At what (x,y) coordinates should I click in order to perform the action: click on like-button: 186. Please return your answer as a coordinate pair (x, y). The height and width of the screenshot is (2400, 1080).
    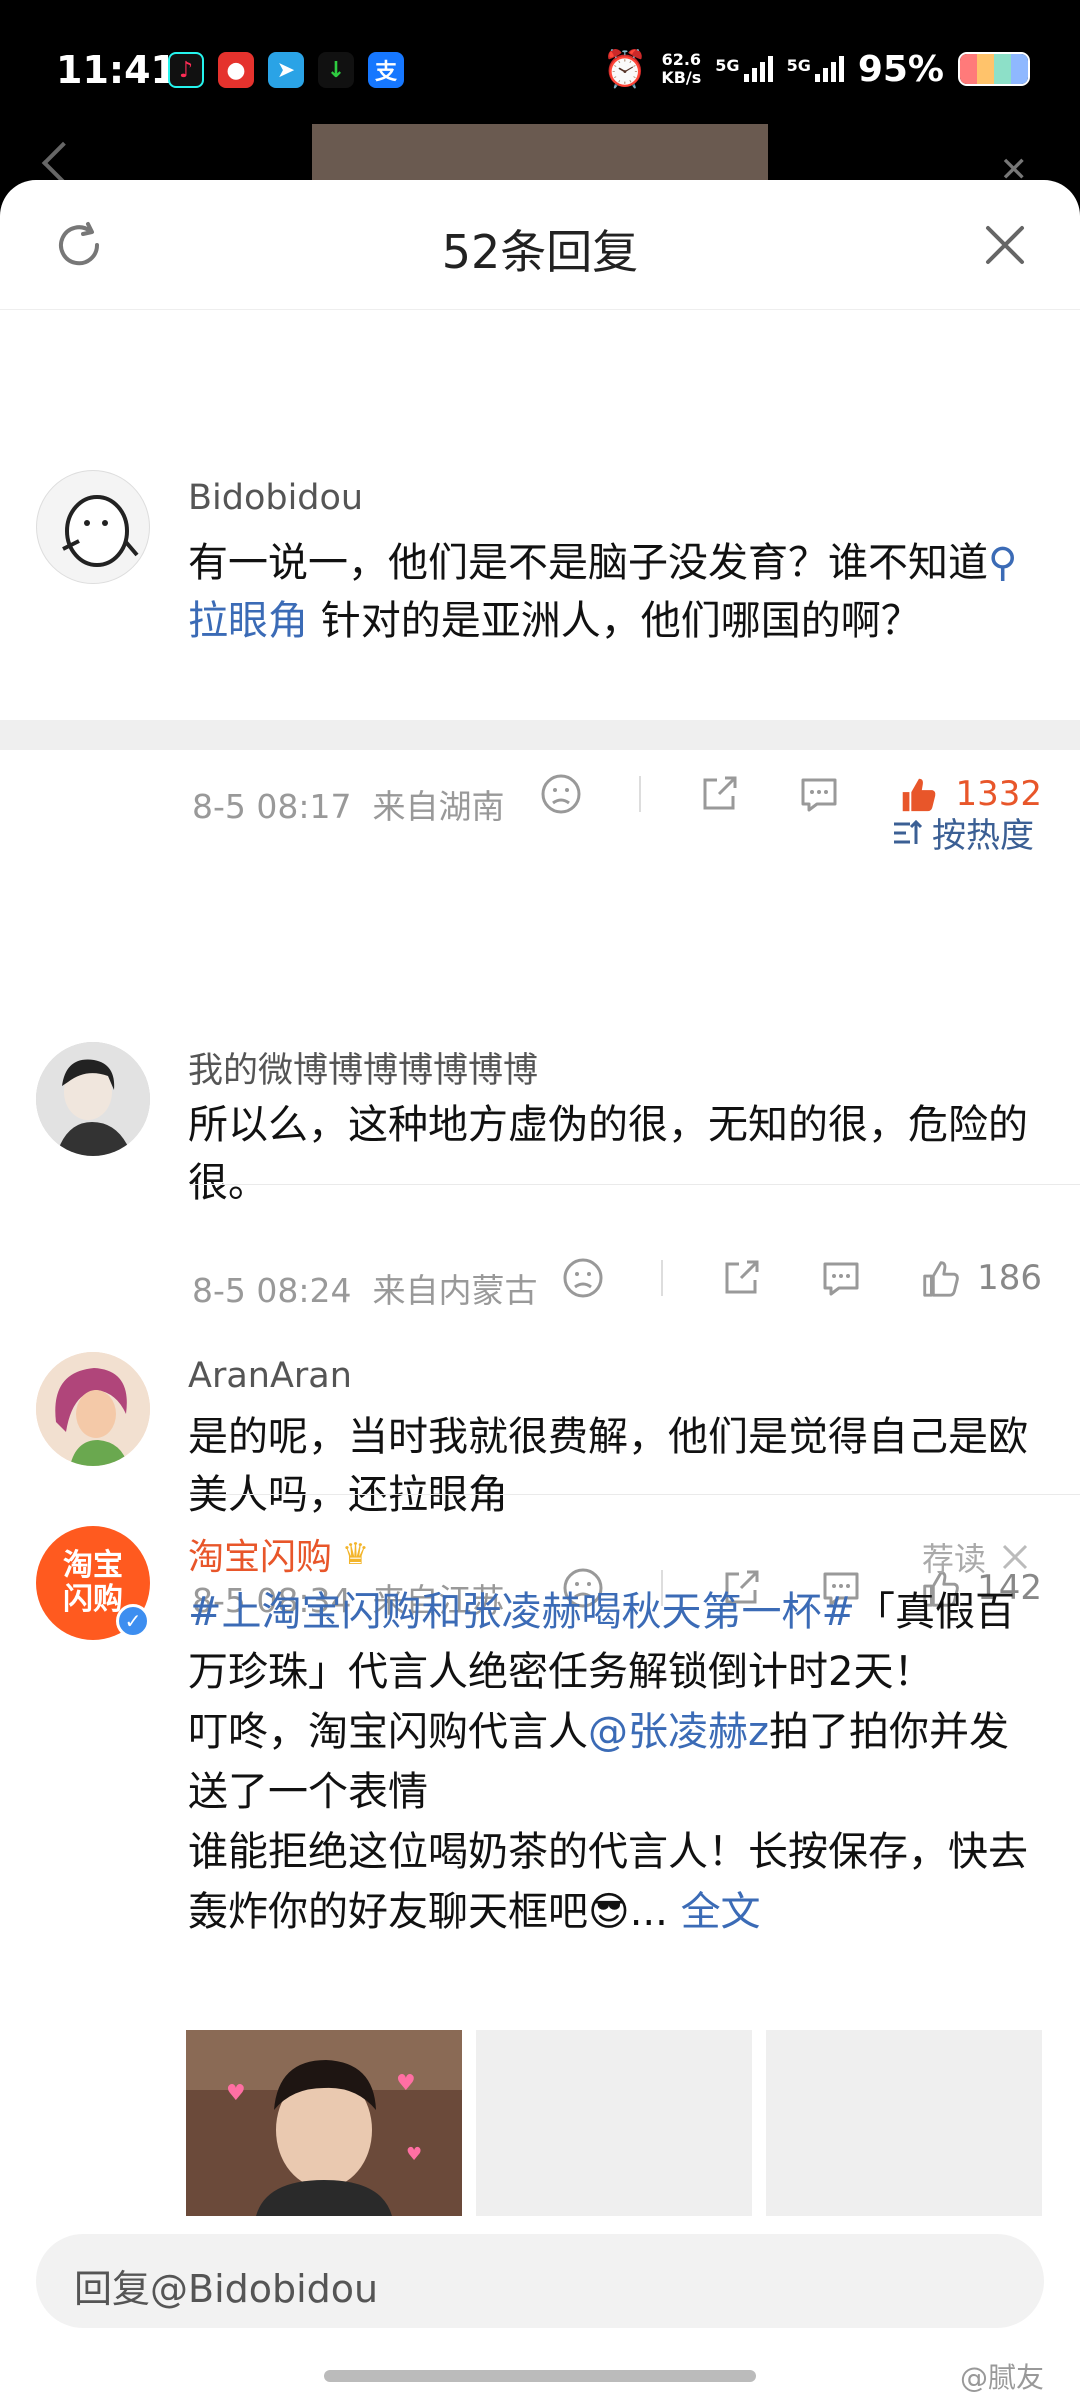
    Looking at the image, I should click on (980, 1278).